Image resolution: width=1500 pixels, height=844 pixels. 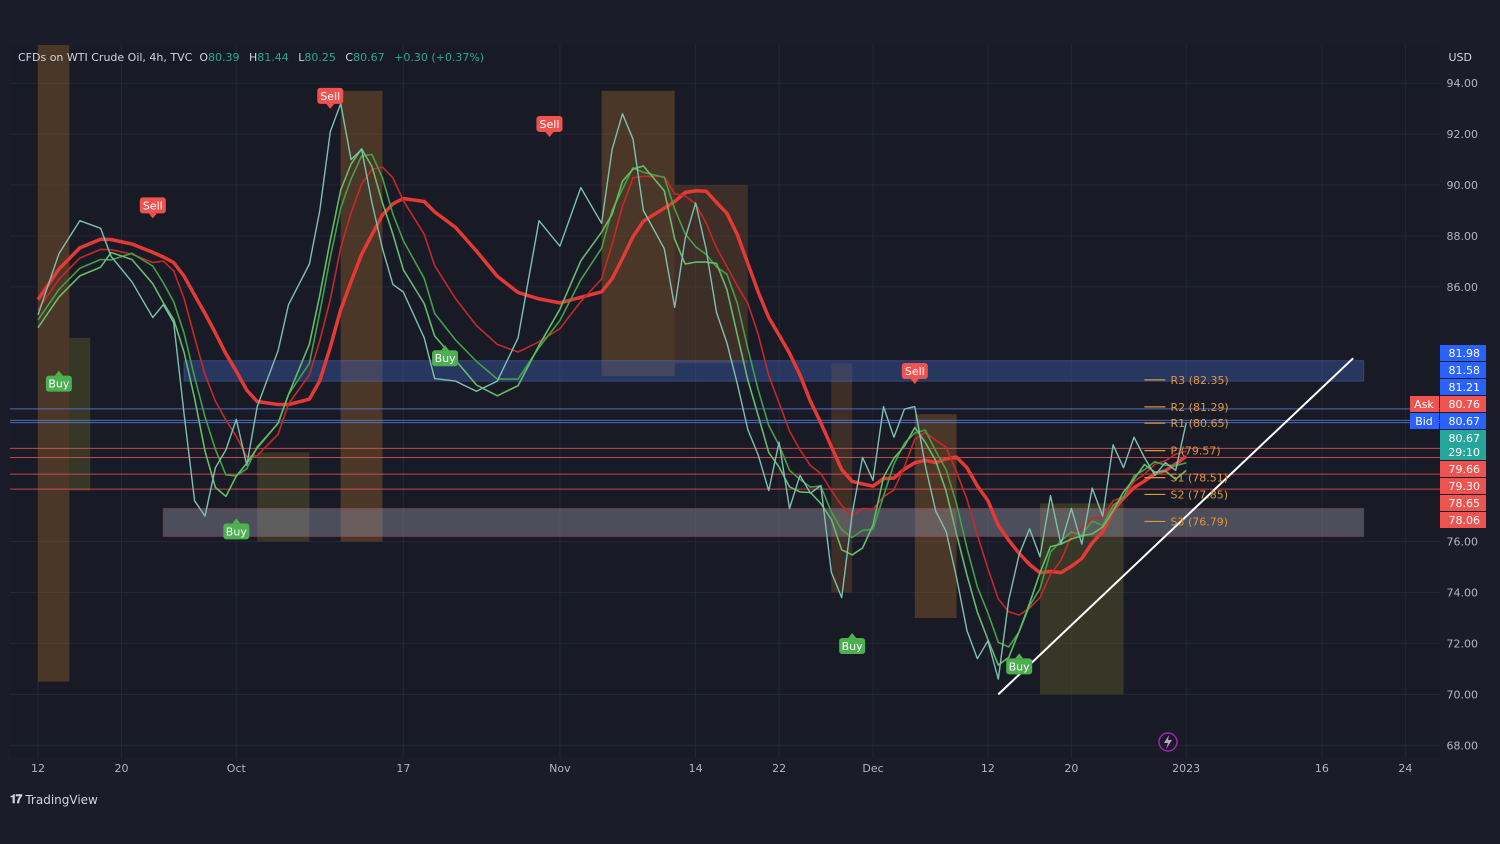 What do you see at coordinates (1465, 404) in the screenshot?
I see `price-axis-value: 80.76` at bounding box center [1465, 404].